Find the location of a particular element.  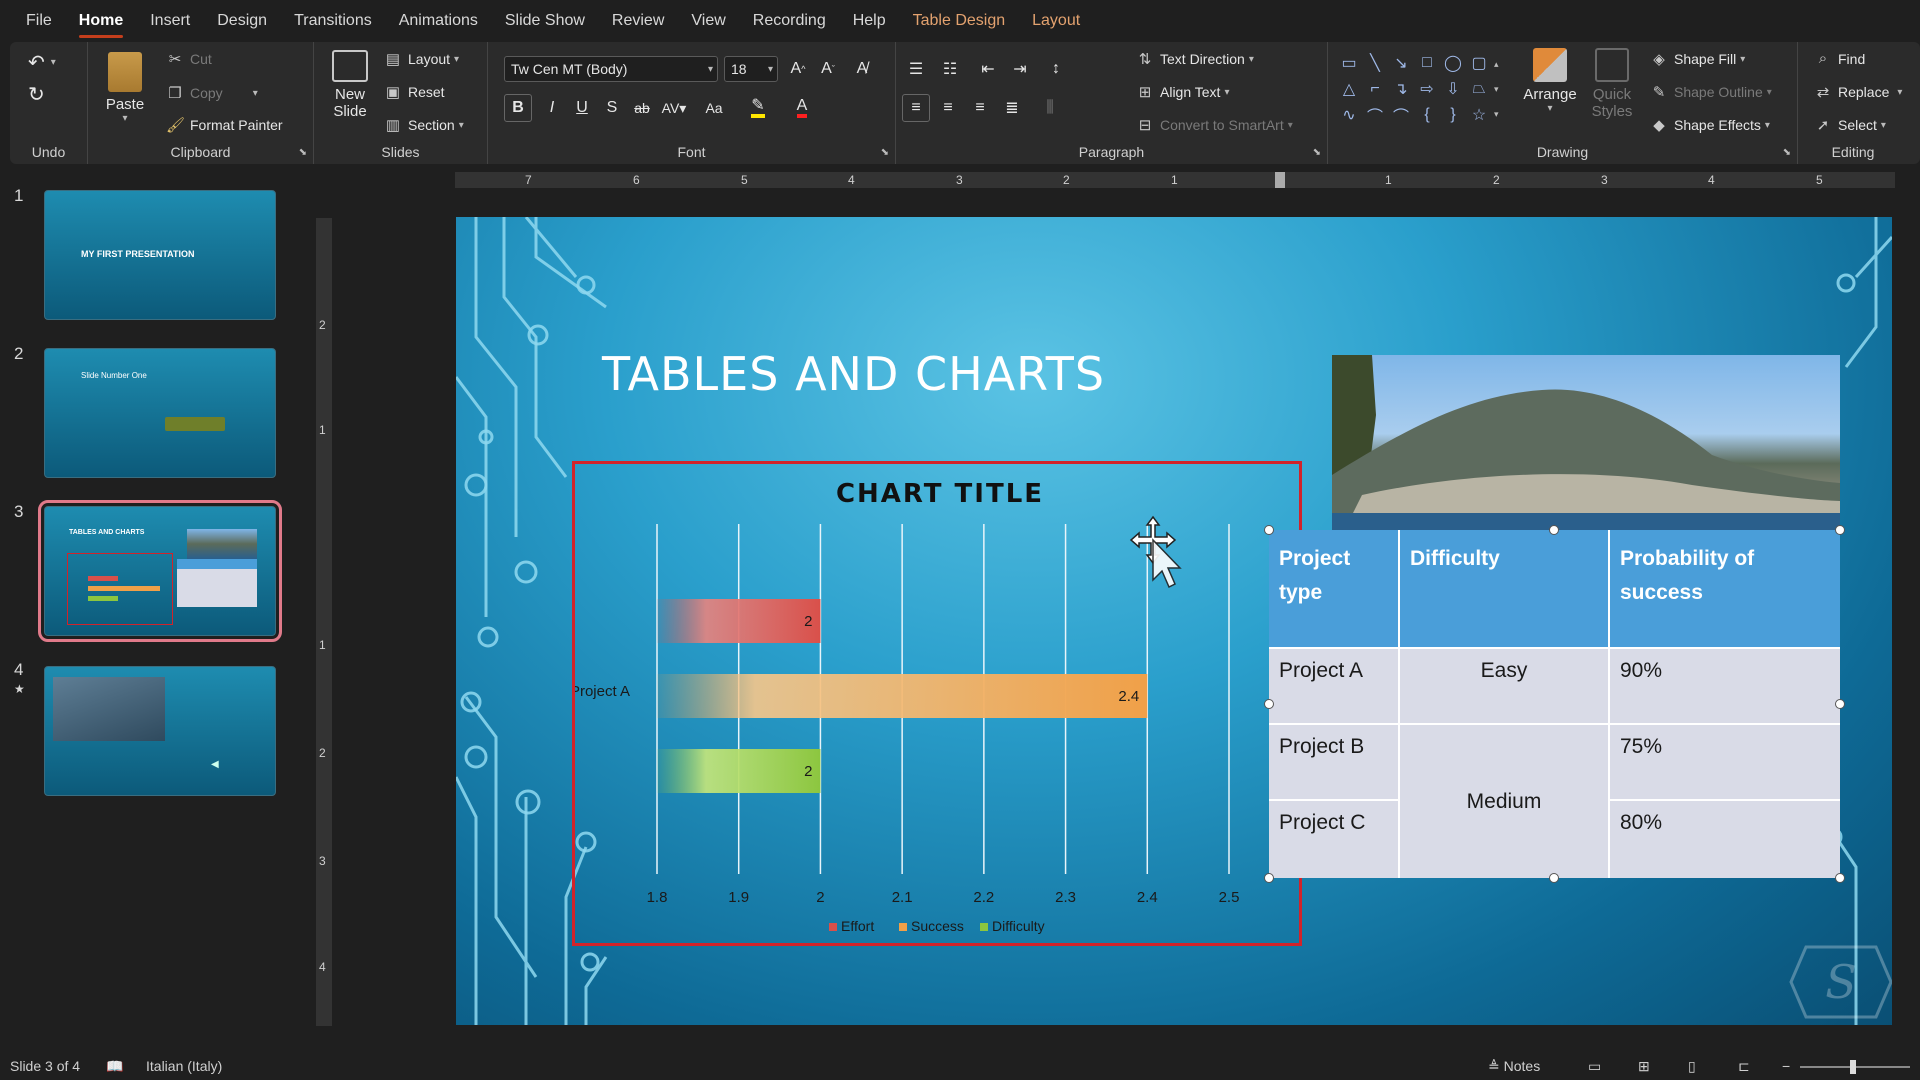

header-project-type: Project type is located at coordinates (1334, 589).